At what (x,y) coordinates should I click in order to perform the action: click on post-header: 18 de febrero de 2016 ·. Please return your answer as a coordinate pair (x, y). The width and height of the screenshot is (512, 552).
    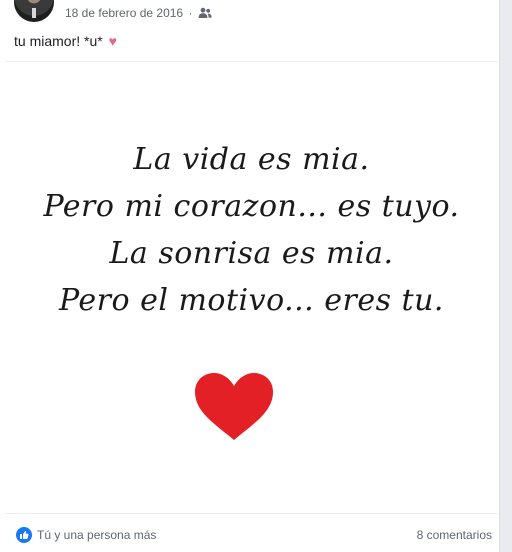
    Looking at the image, I should click on (250, 15).